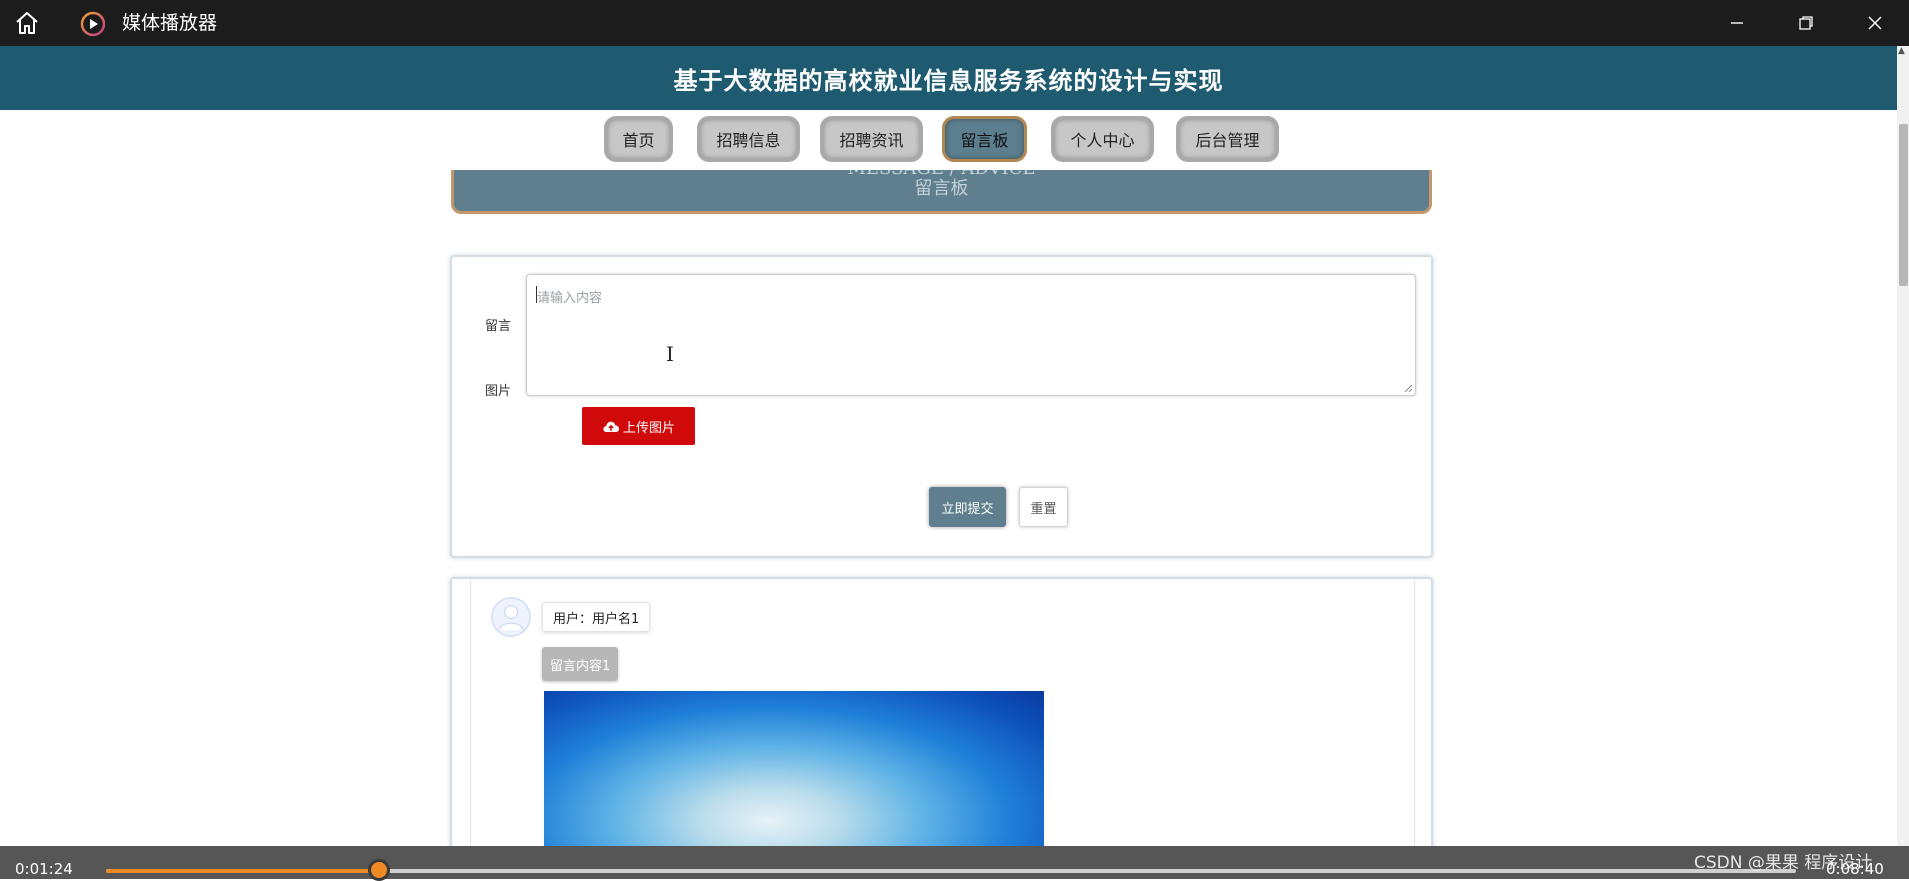 The height and width of the screenshot is (881, 1909). Describe the element at coordinates (27, 23) in the screenshot. I see `home-icon` at that location.